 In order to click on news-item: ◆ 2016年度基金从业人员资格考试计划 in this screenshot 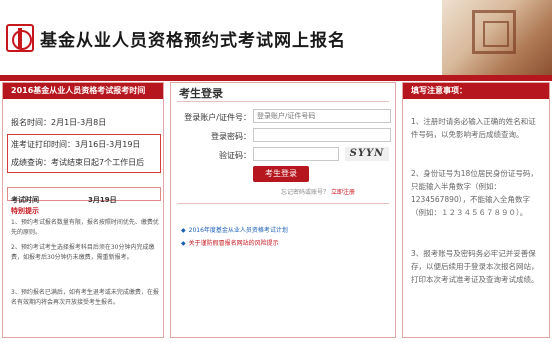, I will do `click(234, 229)`.